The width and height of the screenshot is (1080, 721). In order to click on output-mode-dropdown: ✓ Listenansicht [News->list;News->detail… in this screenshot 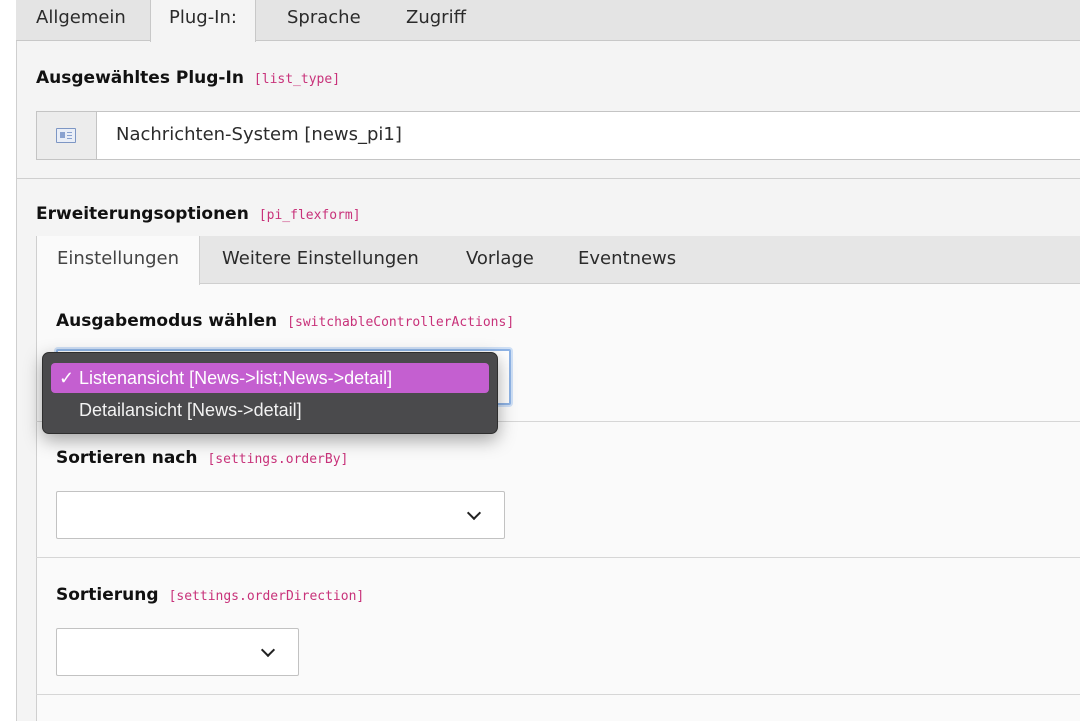, I will do `click(270, 393)`.